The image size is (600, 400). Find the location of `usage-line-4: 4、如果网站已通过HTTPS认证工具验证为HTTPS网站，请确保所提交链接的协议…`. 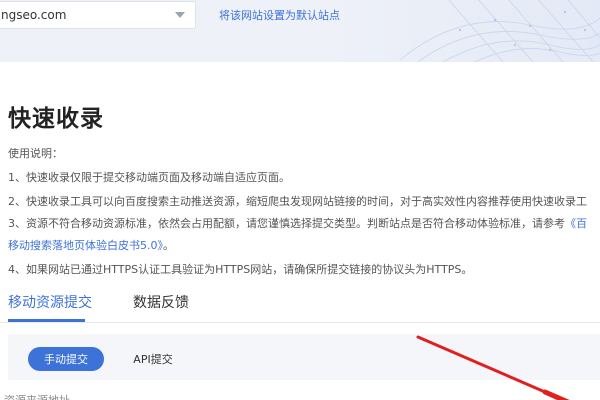

usage-line-4: 4、如果网站已通过HTTPS认证工具验证为HTTPS网站，请确保所提交链接的协议… is located at coordinates (240, 269).